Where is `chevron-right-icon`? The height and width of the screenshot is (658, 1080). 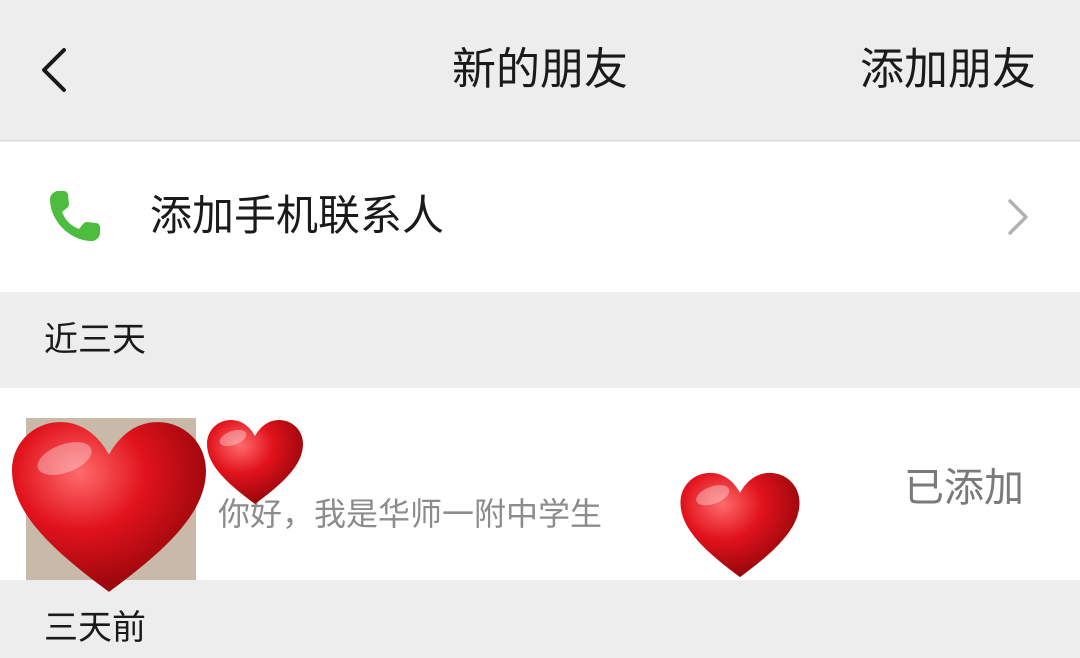 chevron-right-icon is located at coordinates (1018, 217).